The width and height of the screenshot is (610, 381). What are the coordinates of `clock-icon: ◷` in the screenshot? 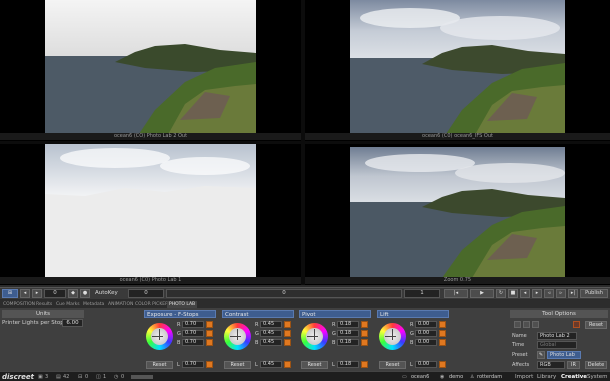 It's located at (116, 377).